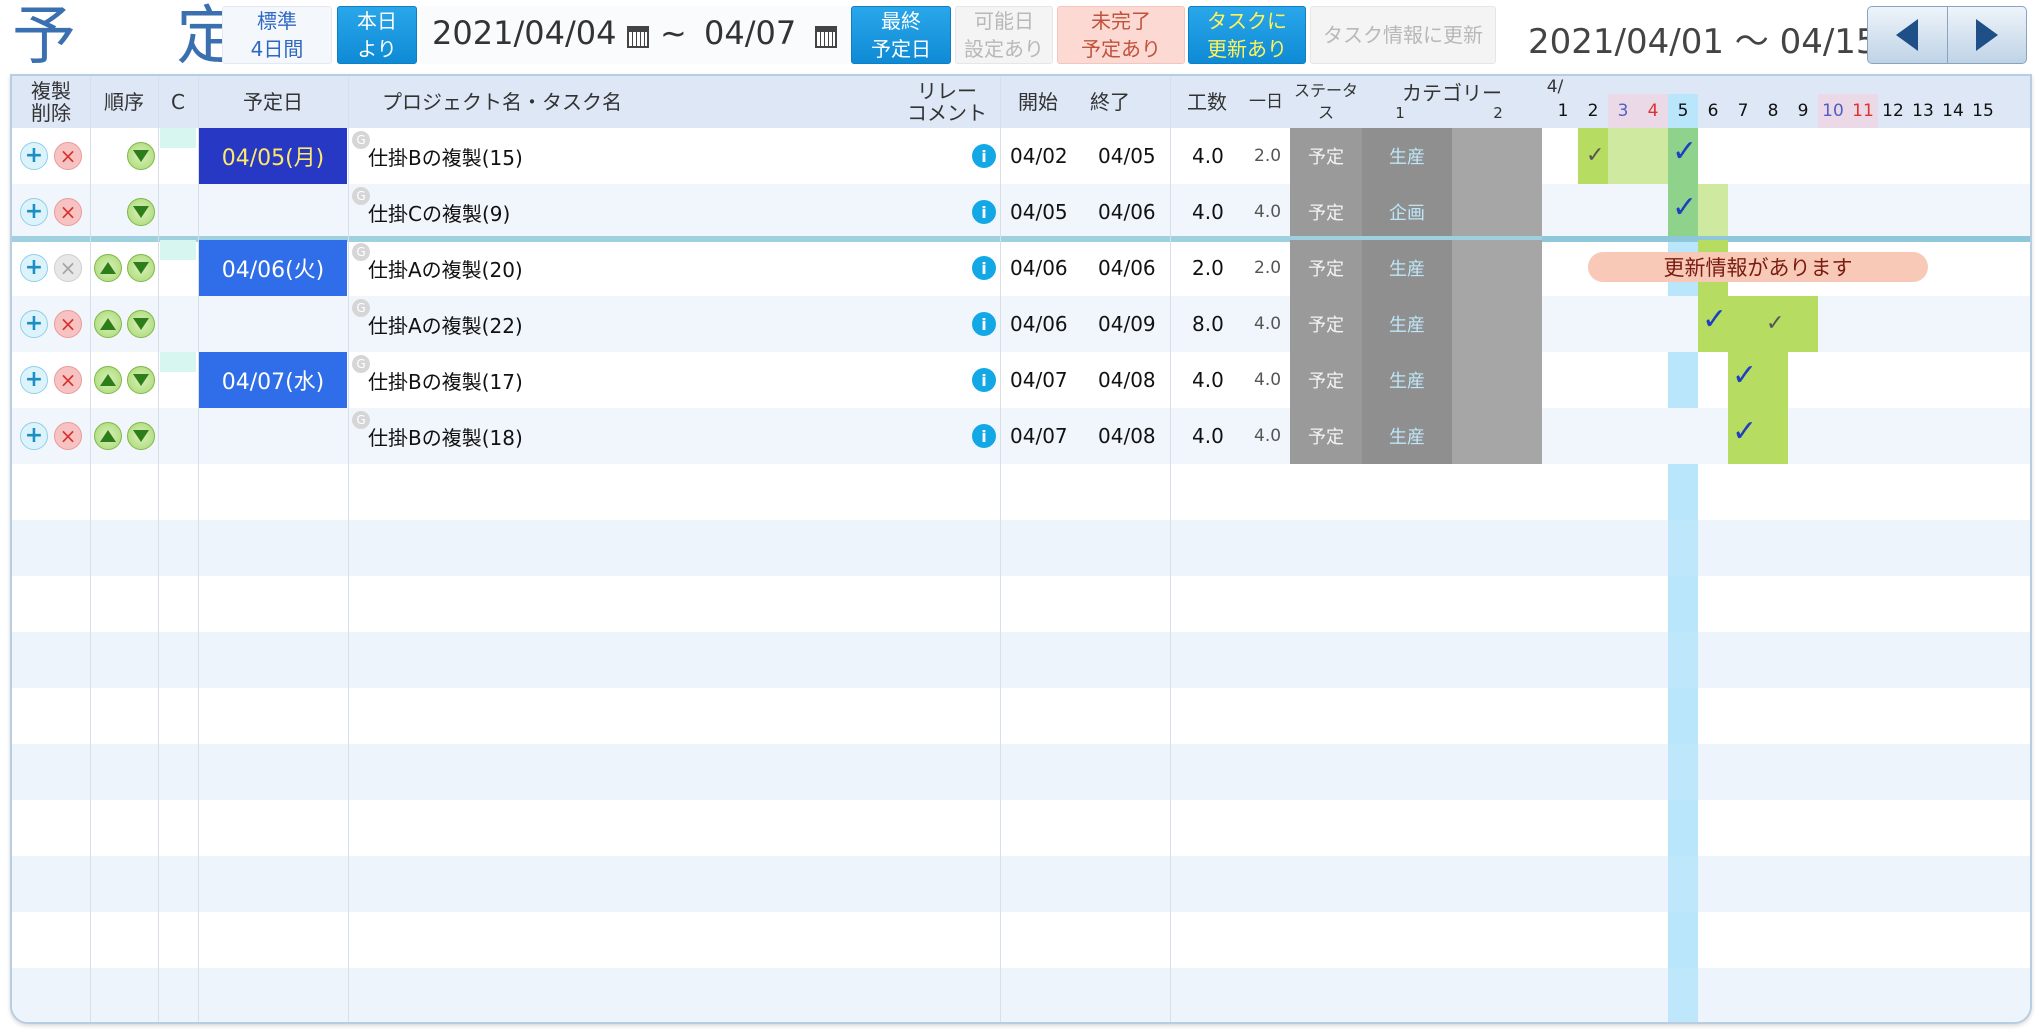 The image size is (2043, 1036). What do you see at coordinates (439, 212) in the screenshot?
I see `task-name: 仕掛Cの複製(9)` at bounding box center [439, 212].